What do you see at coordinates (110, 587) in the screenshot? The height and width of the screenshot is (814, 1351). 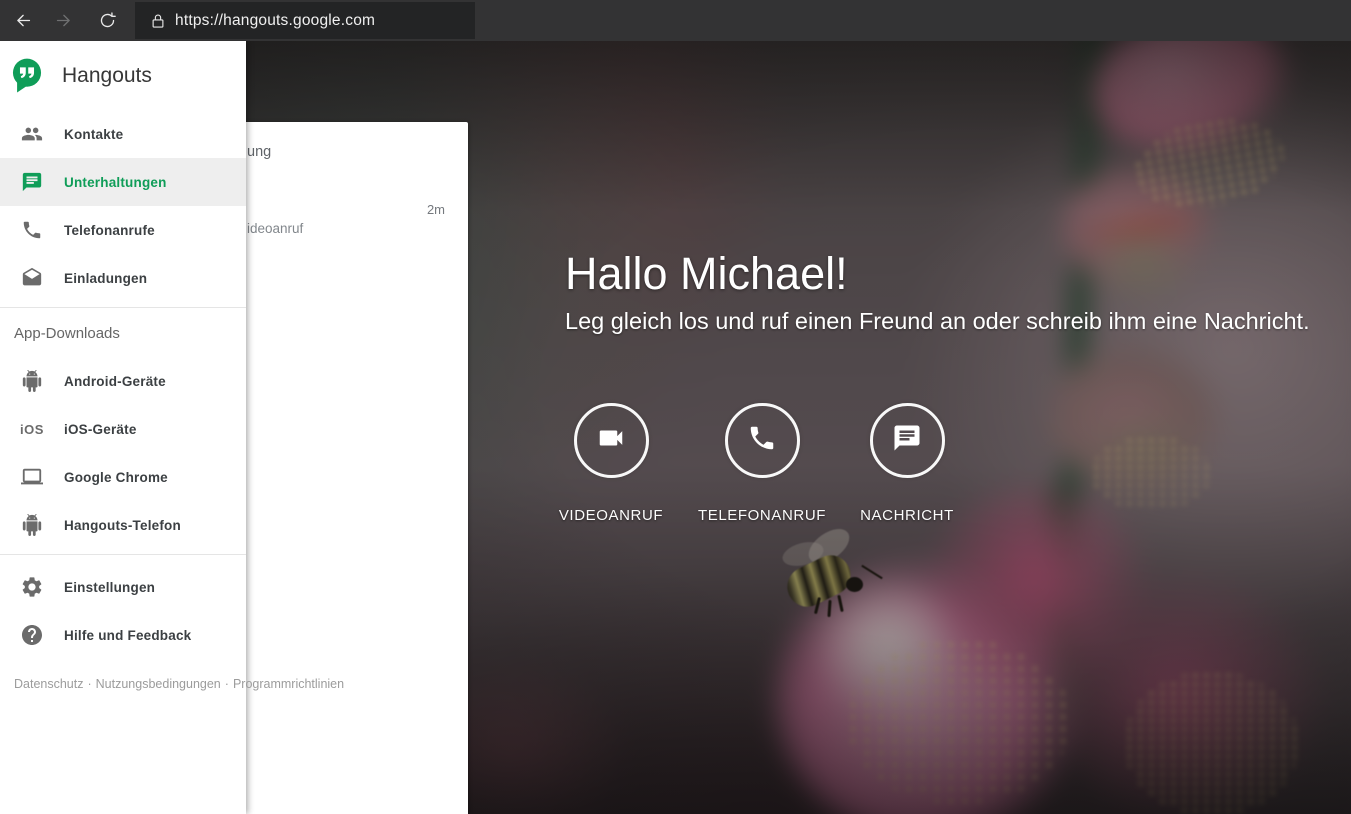 I see `sidebar-item-label: Einstellungen` at bounding box center [110, 587].